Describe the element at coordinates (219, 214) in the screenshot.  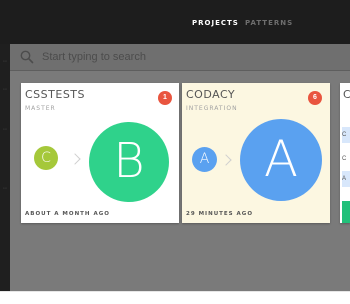
I see `card-updated-time: 29 MINUTES AGO` at that location.